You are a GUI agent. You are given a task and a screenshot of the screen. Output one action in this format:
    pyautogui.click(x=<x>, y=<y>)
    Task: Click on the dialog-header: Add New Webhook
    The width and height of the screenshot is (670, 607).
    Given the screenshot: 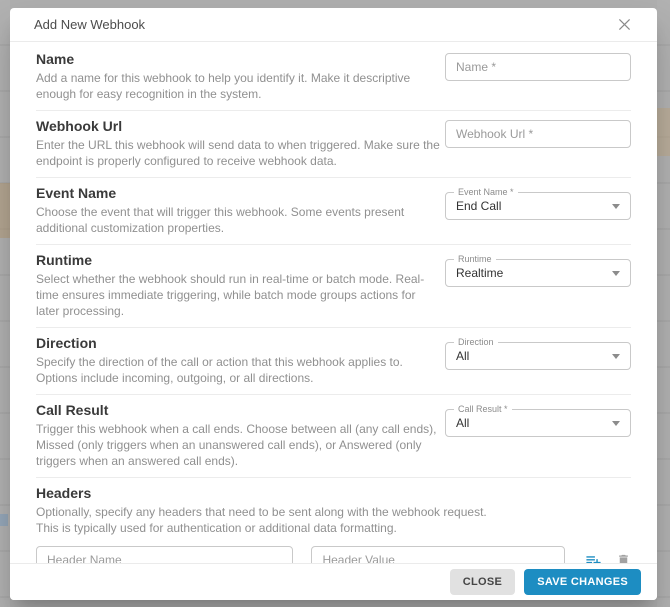 What is the action you would take?
    pyautogui.click(x=333, y=25)
    